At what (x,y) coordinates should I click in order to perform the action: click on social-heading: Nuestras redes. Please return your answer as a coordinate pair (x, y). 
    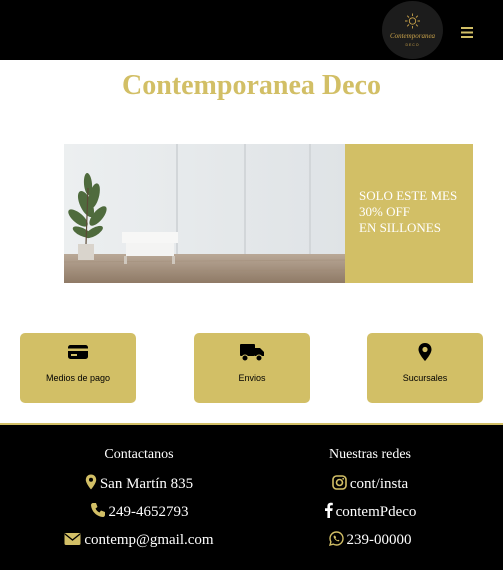
    Looking at the image, I should click on (370, 454).